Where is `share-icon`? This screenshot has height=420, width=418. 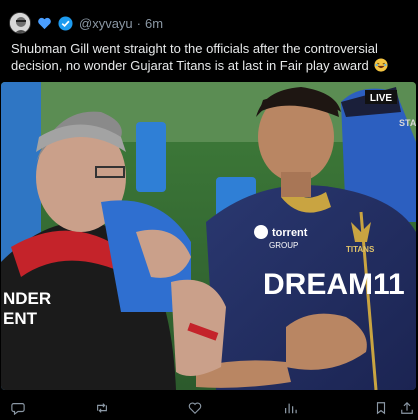 share-icon is located at coordinates (407, 408).